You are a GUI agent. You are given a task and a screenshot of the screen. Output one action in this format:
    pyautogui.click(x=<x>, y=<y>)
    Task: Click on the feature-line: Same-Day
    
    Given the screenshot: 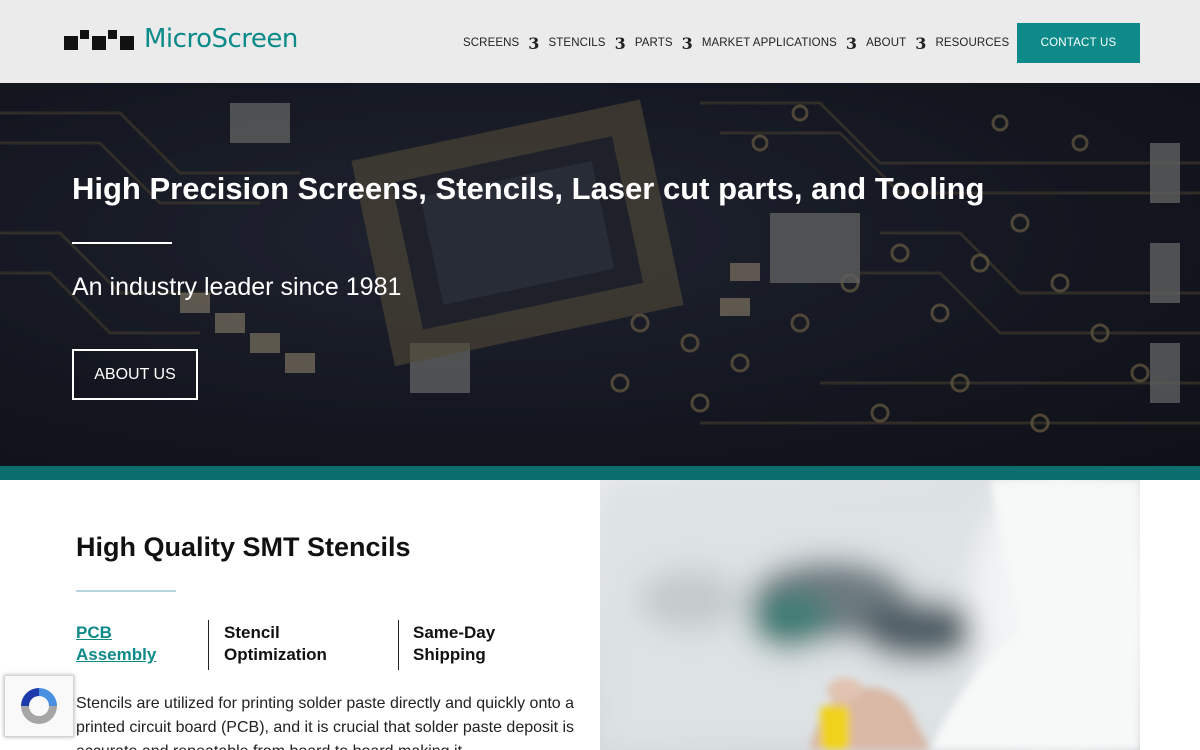 What is the action you would take?
    pyautogui.click(x=454, y=632)
    